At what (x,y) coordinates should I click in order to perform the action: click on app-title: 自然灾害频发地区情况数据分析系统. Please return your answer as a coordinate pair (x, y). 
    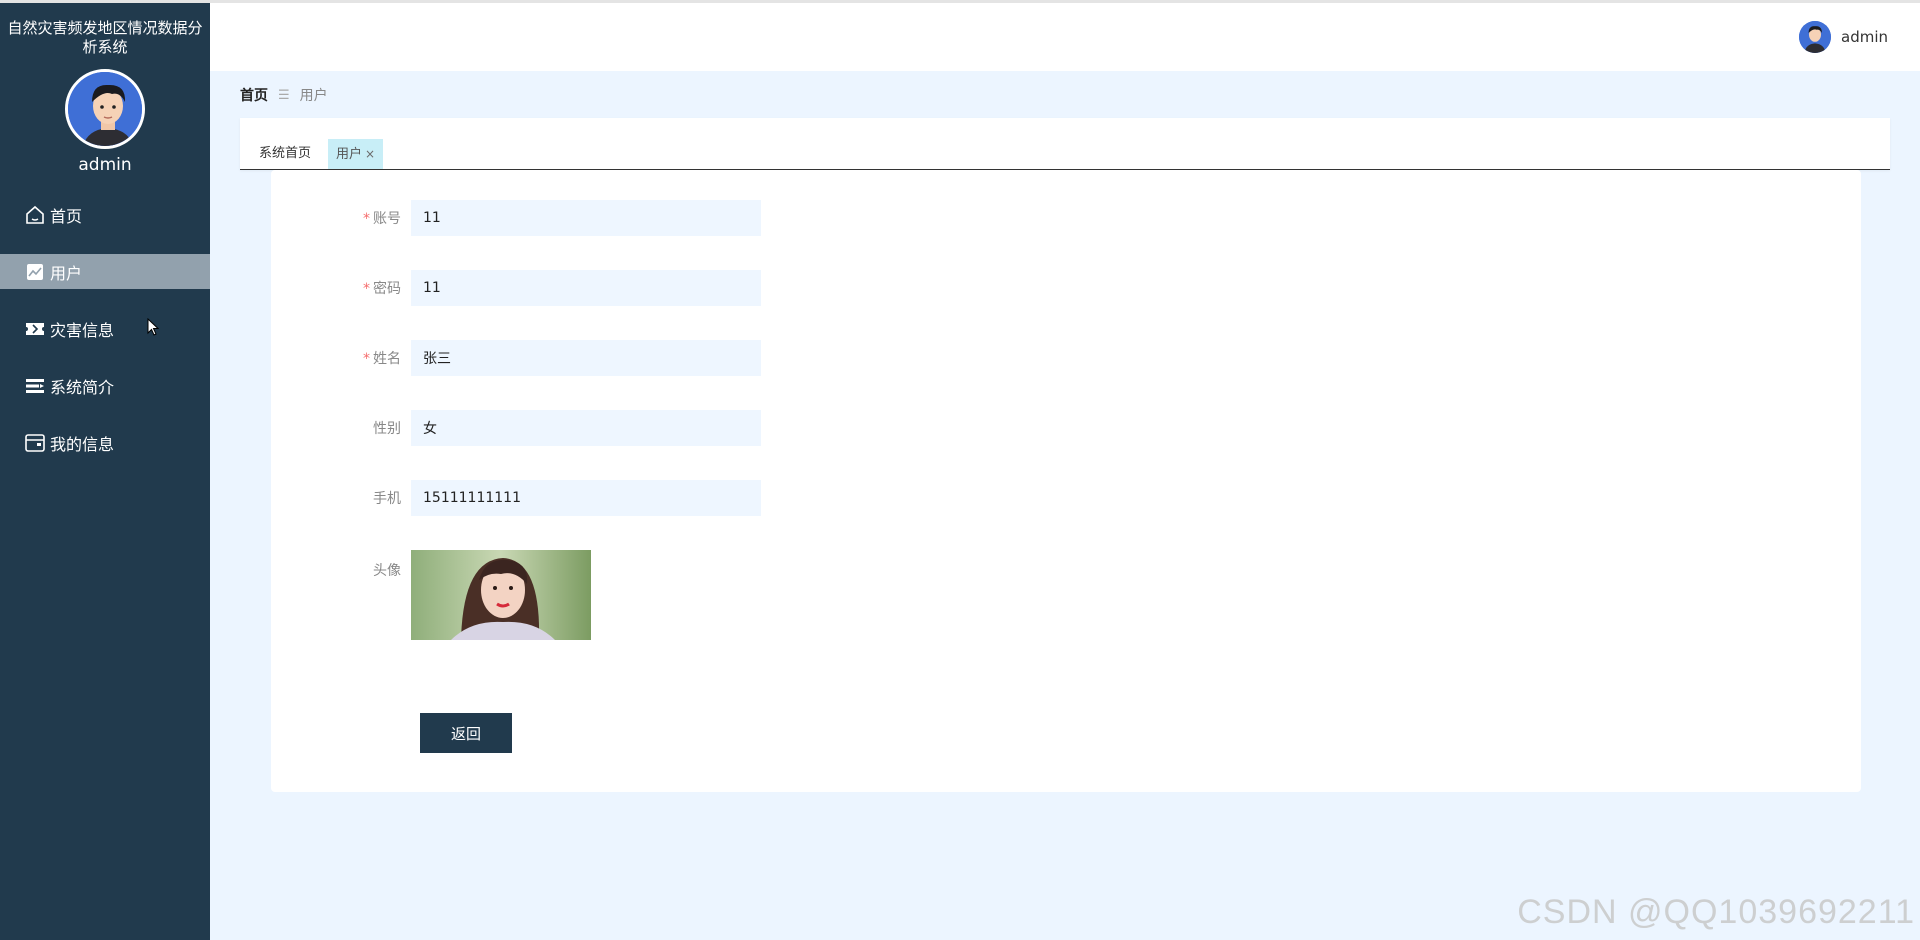
    Looking at the image, I should click on (105, 37).